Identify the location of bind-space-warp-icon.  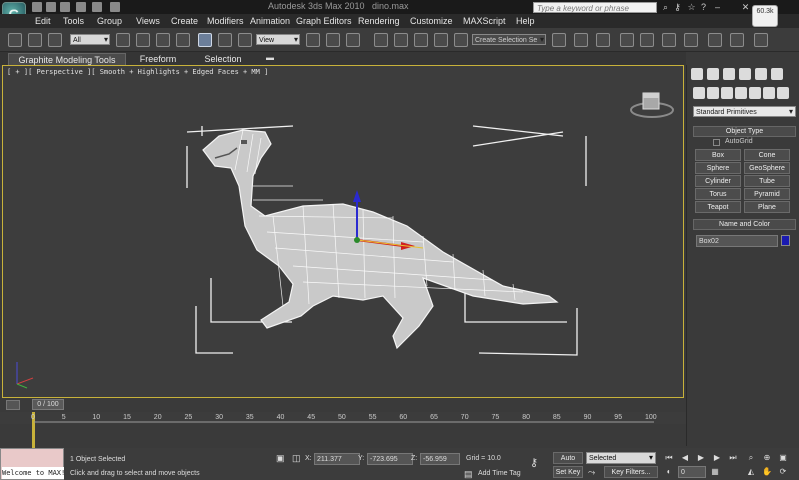
(55, 40).